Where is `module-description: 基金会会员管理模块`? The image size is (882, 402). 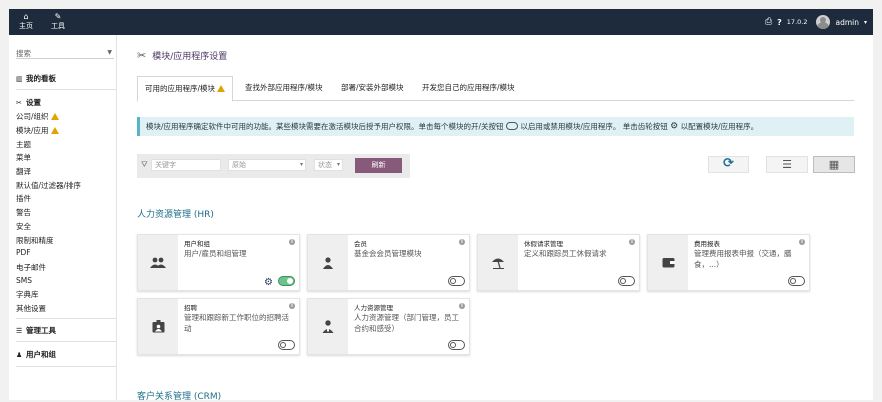
module-description: 基金会会员管理模块 is located at coordinates (388, 253).